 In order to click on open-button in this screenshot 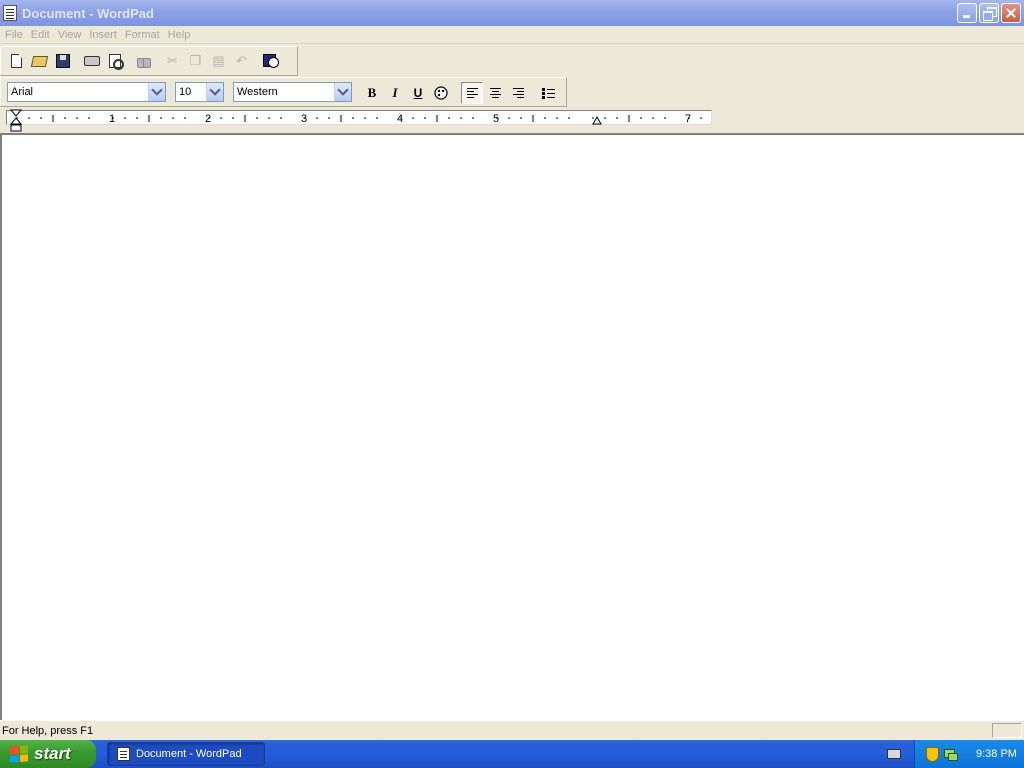, I will do `click(39, 61)`.